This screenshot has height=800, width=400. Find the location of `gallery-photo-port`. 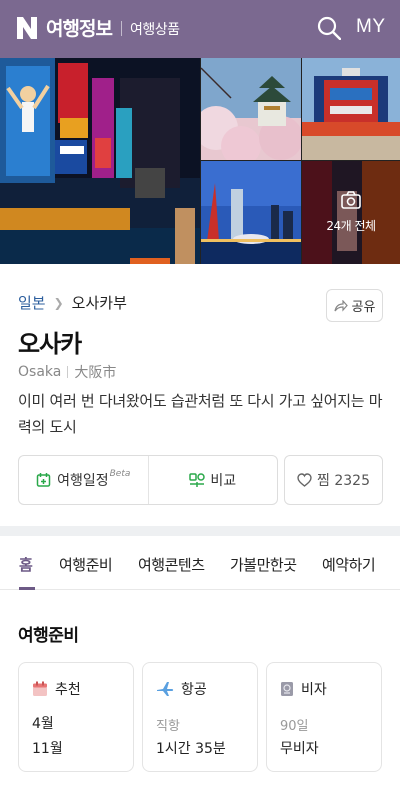

gallery-photo-port is located at coordinates (251, 212).